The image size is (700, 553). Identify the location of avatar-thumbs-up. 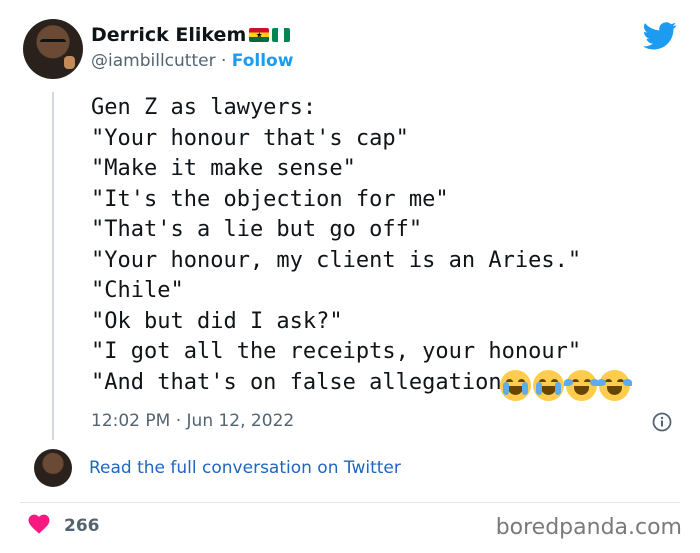
(69, 62).